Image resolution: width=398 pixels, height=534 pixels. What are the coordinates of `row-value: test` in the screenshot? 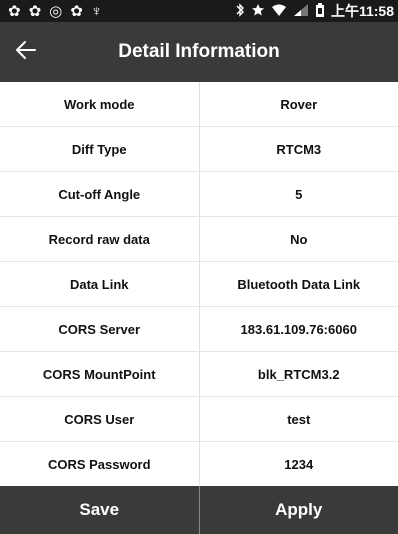 It's located at (299, 419).